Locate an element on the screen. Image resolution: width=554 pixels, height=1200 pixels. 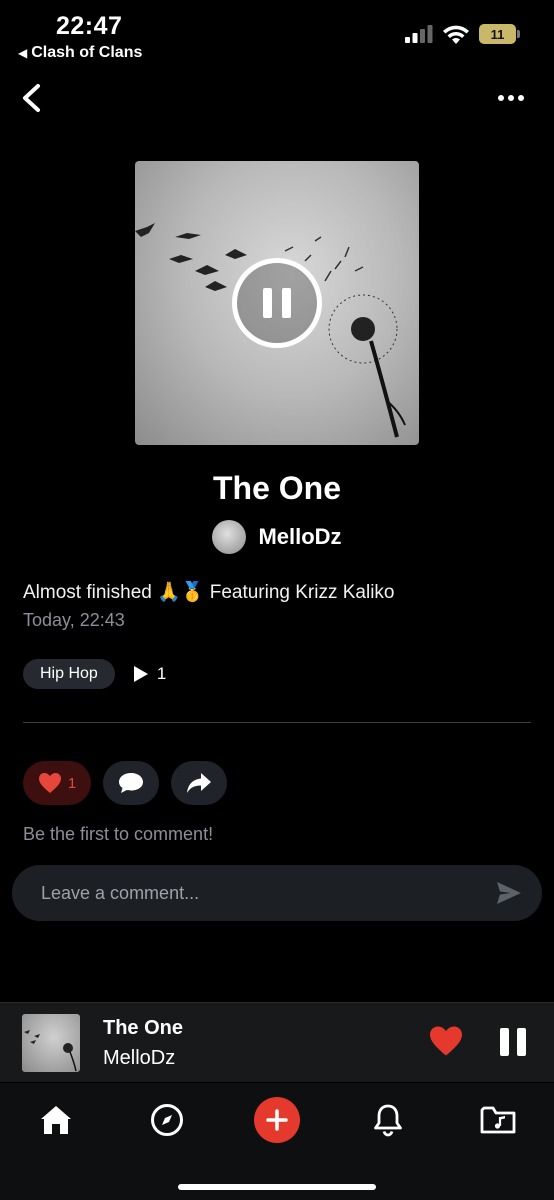
mini-artwork-illustration is located at coordinates (50, 1051).